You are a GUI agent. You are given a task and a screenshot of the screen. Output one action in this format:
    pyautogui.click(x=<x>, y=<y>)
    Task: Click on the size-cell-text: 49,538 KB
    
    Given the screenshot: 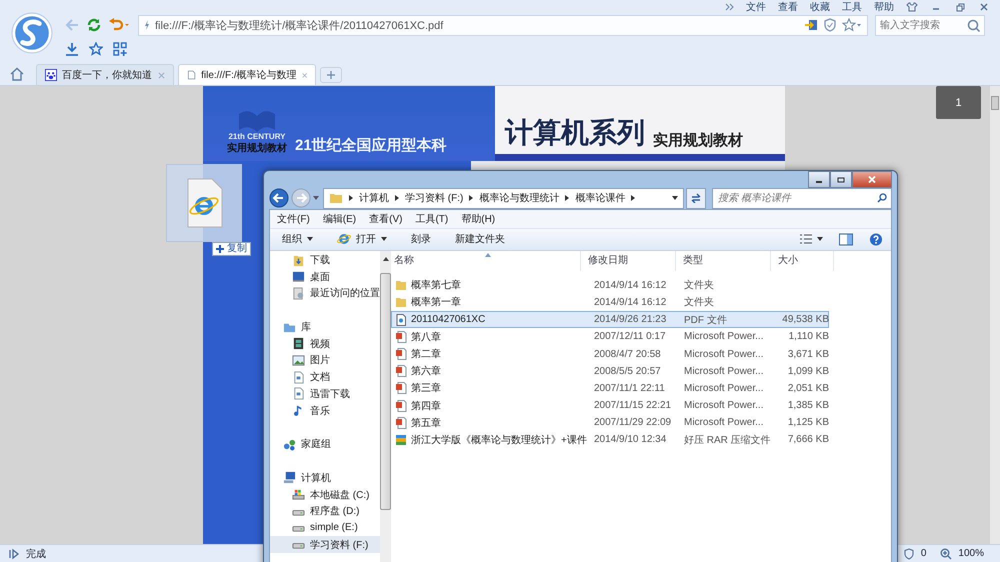 What is the action you would take?
    pyautogui.click(x=805, y=320)
    